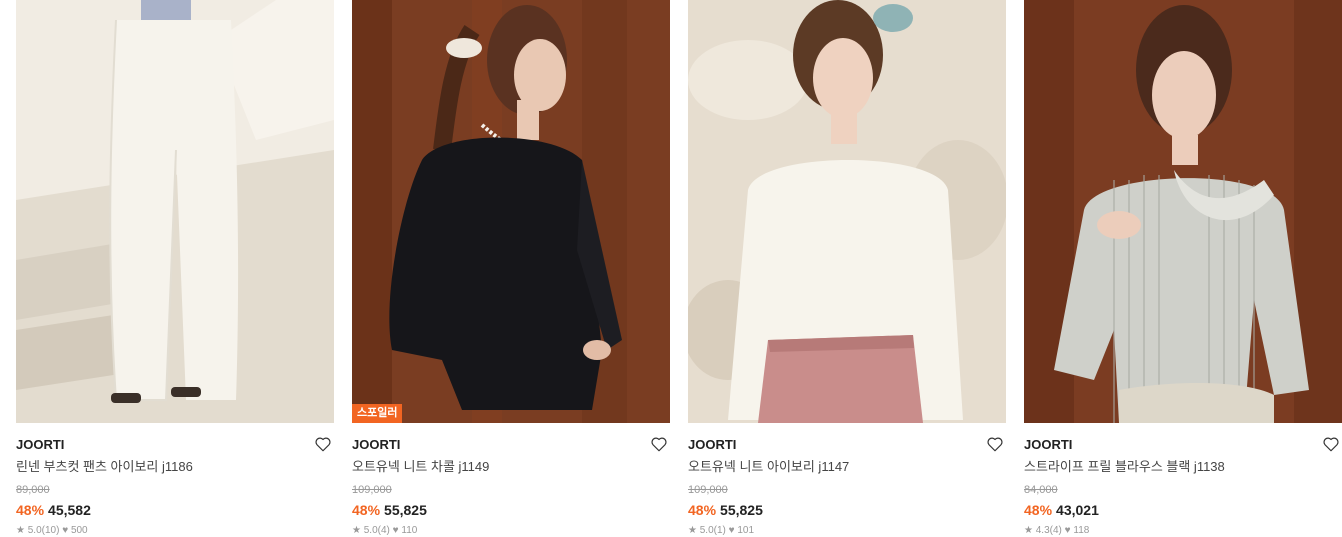  What do you see at coordinates (409, 530) in the screenshot?
I see `likes-count: 110` at bounding box center [409, 530].